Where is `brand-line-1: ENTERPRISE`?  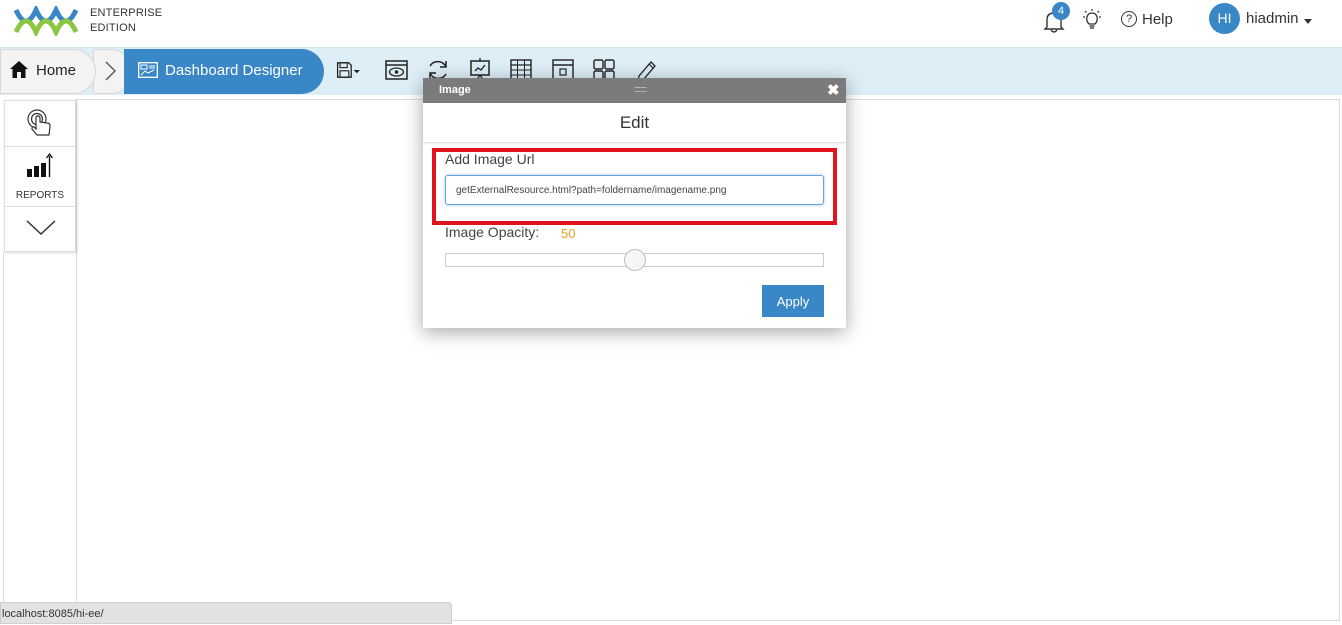
brand-line-1: ENTERPRISE is located at coordinates (126, 13).